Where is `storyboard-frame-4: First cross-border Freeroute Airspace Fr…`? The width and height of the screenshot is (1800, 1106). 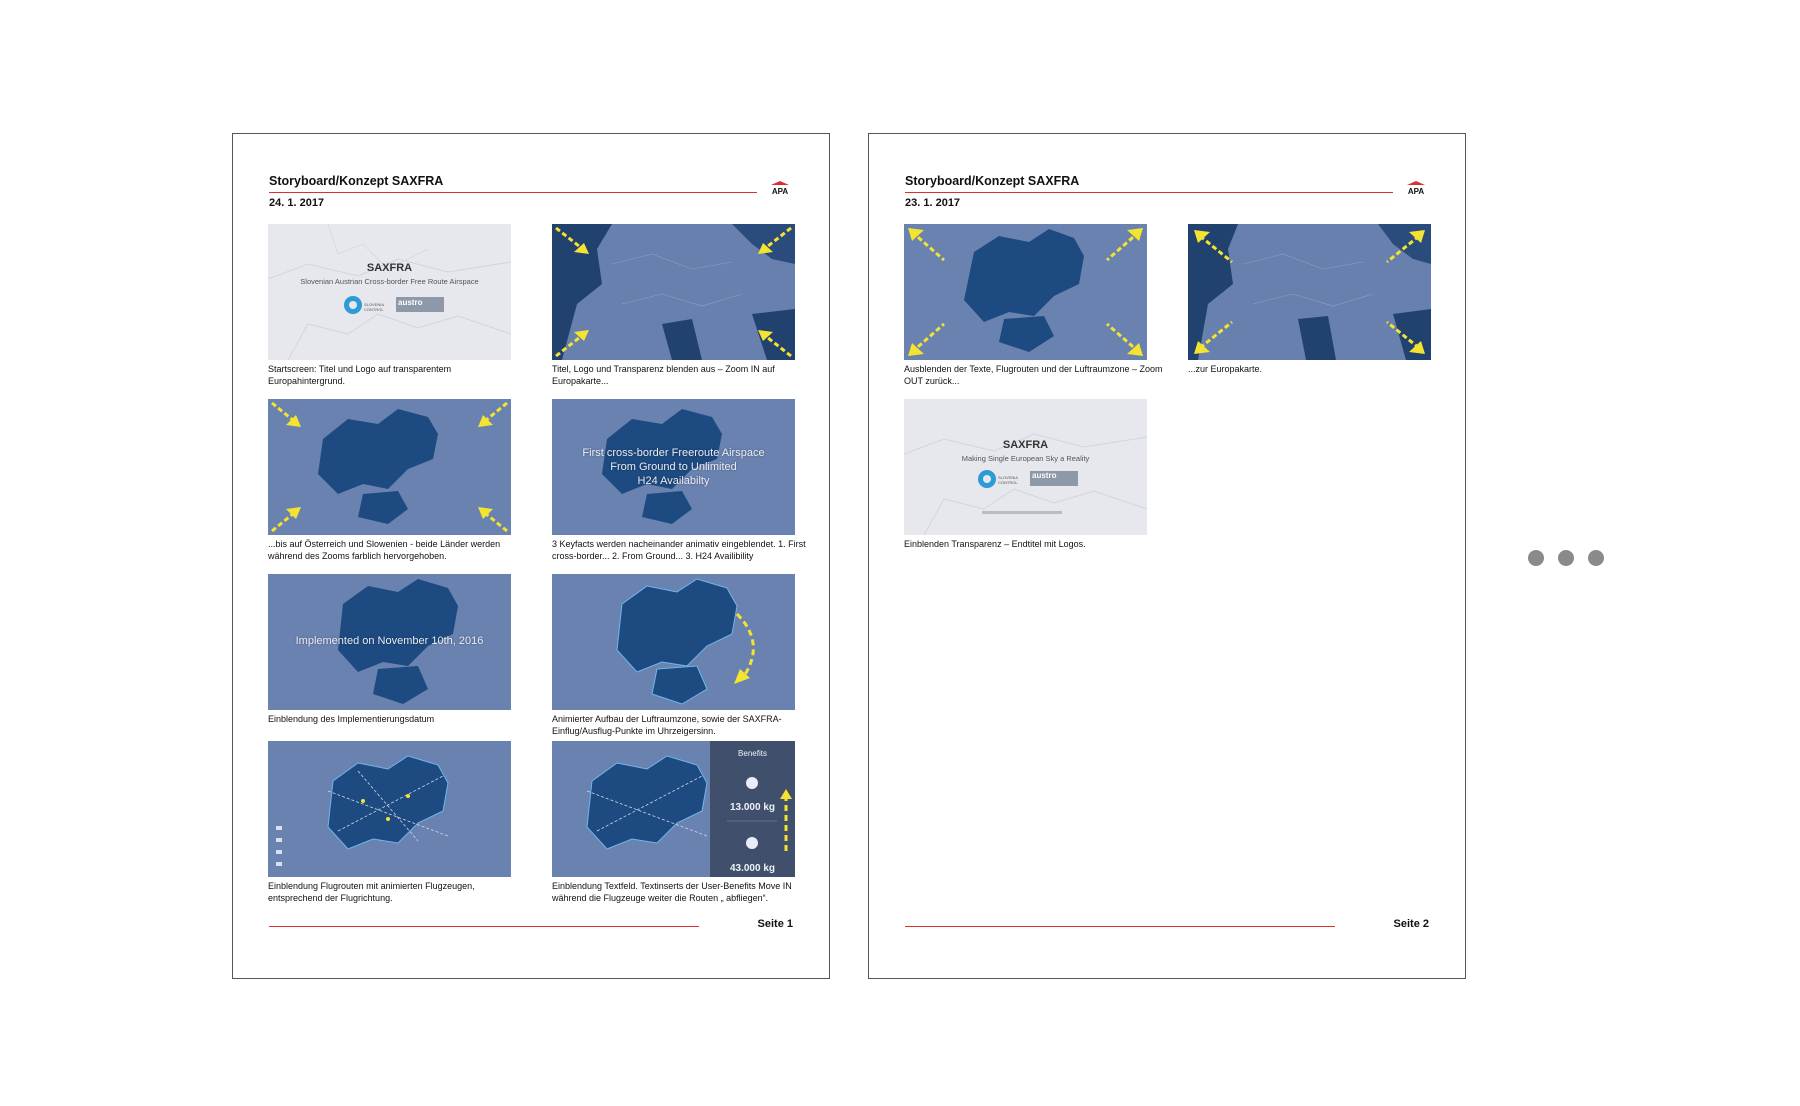 storyboard-frame-4: First cross-border Freeroute Airspace Fr… is located at coordinates (673, 467).